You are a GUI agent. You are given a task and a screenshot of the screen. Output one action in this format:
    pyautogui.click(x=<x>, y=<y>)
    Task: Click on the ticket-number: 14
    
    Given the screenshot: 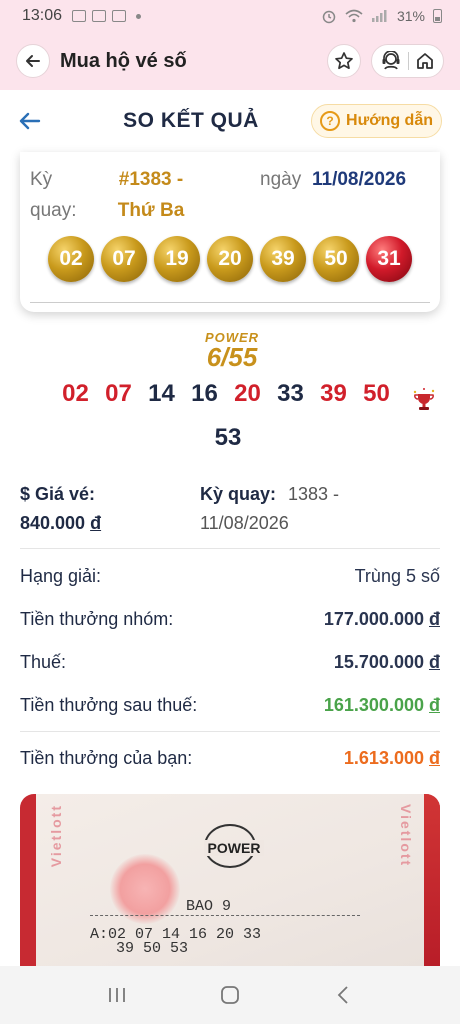 What is the action you would take?
    pyautogui.click(x=161, y=393)
    